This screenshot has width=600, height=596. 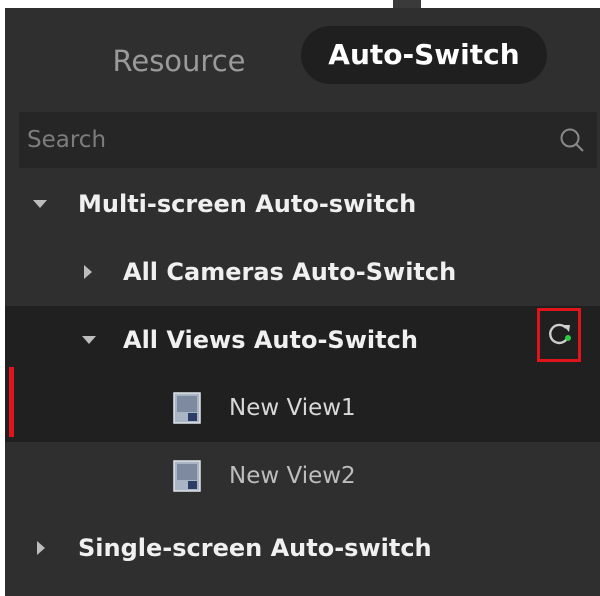 I want to click on search-bar, so click(x=308, y=140).